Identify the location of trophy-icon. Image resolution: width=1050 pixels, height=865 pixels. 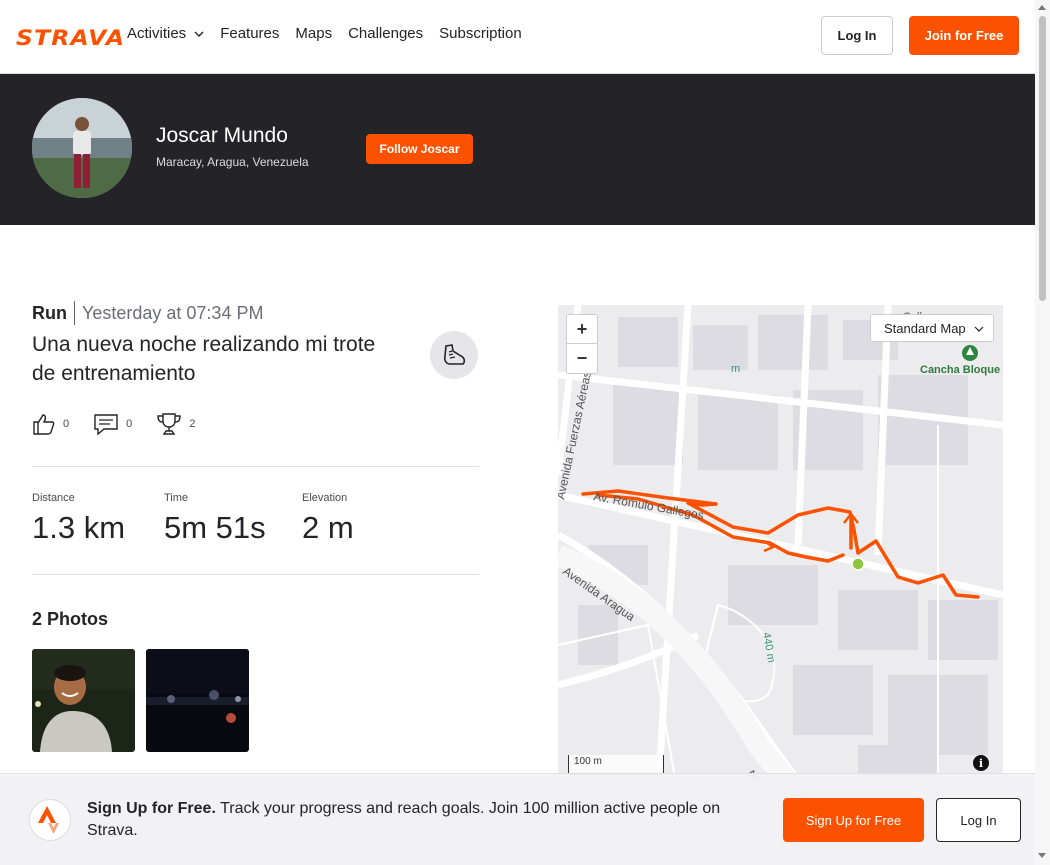
(169, 424).